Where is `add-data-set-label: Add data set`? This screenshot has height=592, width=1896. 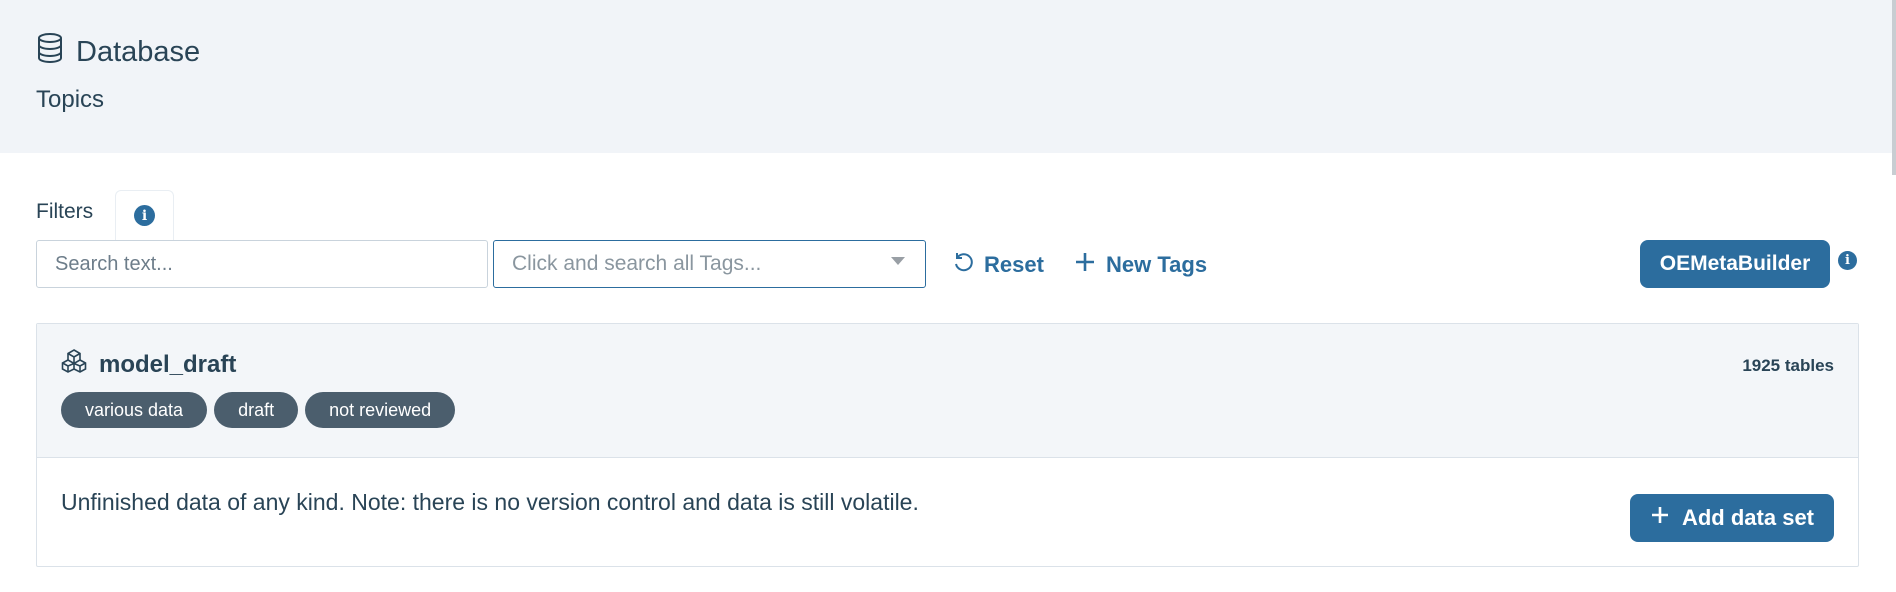
add-data-set-label: Add data set is located at coordinates (1748, 517).